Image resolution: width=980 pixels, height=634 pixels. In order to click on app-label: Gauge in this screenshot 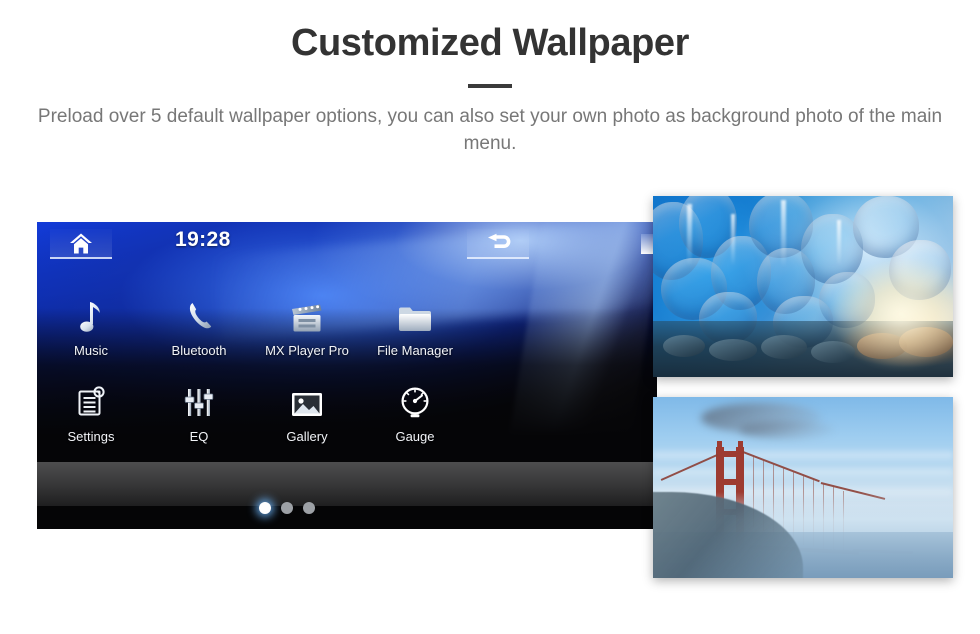, I will do `click(415, 436)`.